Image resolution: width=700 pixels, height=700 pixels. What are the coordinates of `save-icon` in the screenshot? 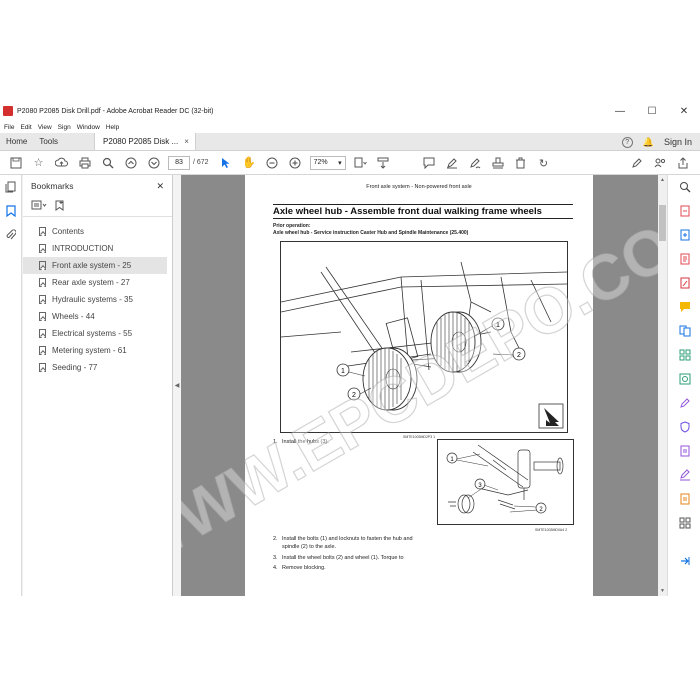 It's located at (15, 163).